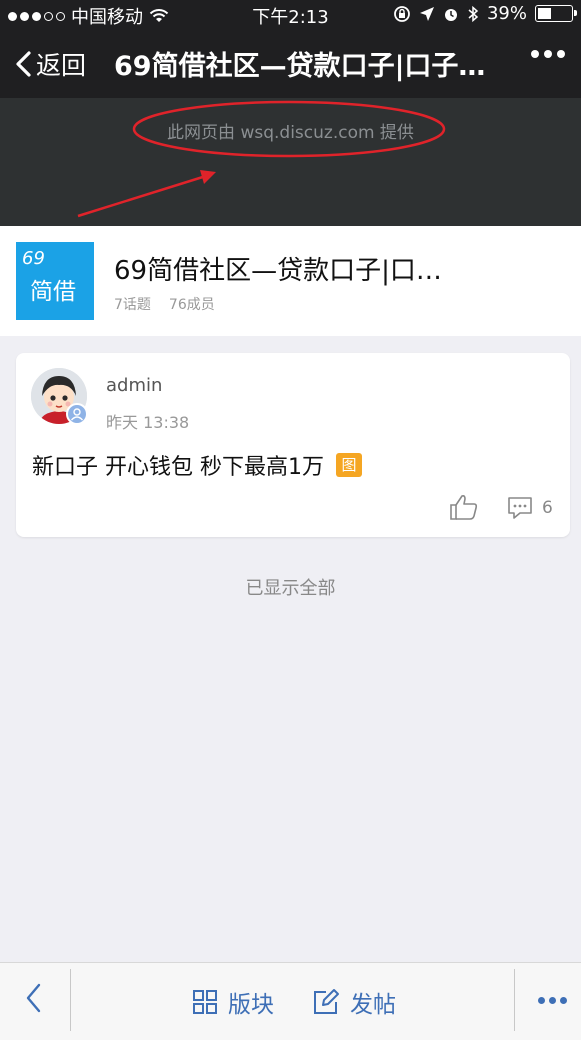 This screenshot has height=1040, width=581. I want to click on highlight-ellipse, so click(289, 129).